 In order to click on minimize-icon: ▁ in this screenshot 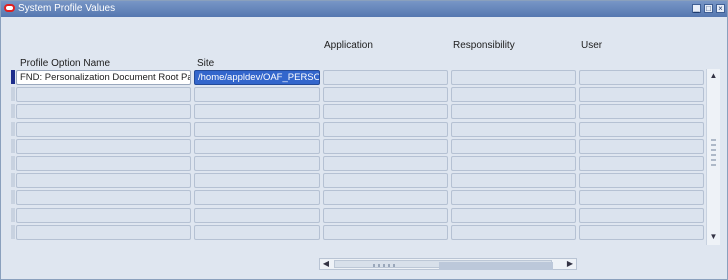, I will do `click(696, 8)`.